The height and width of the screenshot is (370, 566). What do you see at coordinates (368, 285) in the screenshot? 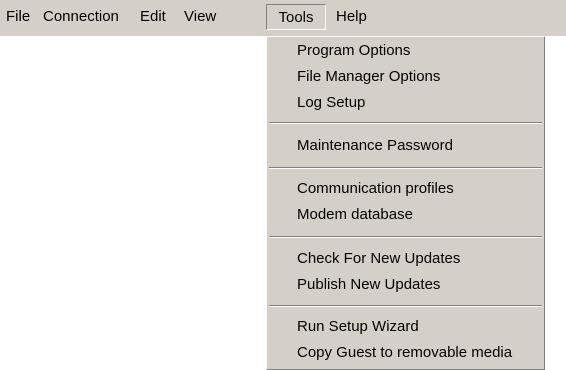
I see `menu-item-publish-new-updates: Publish New Updates` at bounding box center [368, 285].